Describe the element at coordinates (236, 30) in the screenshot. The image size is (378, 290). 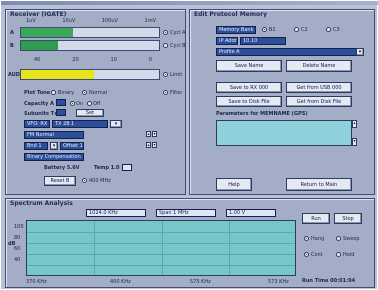
I see `memory-bank-field: Memory Bank` at that location.